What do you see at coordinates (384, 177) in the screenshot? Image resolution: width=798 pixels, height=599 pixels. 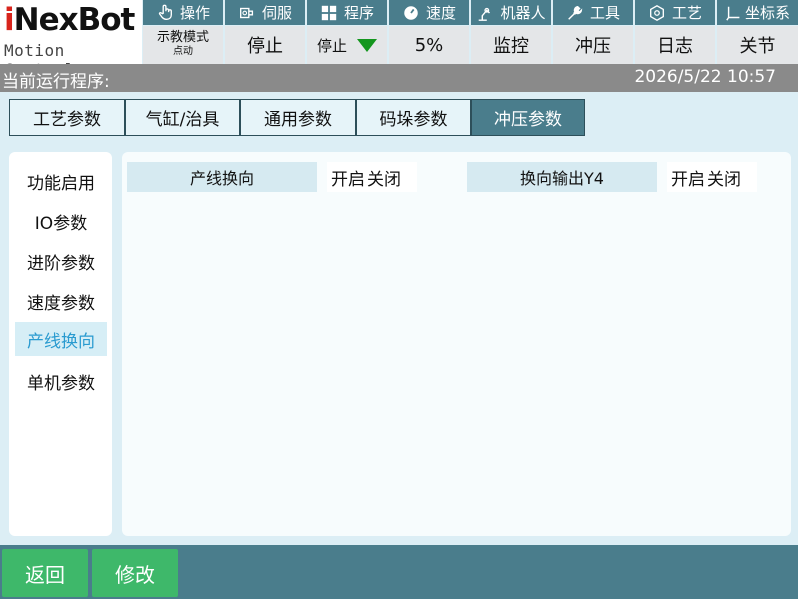 I see `line-reverse-off-button: 关闭` at bounding box center [384, 177].